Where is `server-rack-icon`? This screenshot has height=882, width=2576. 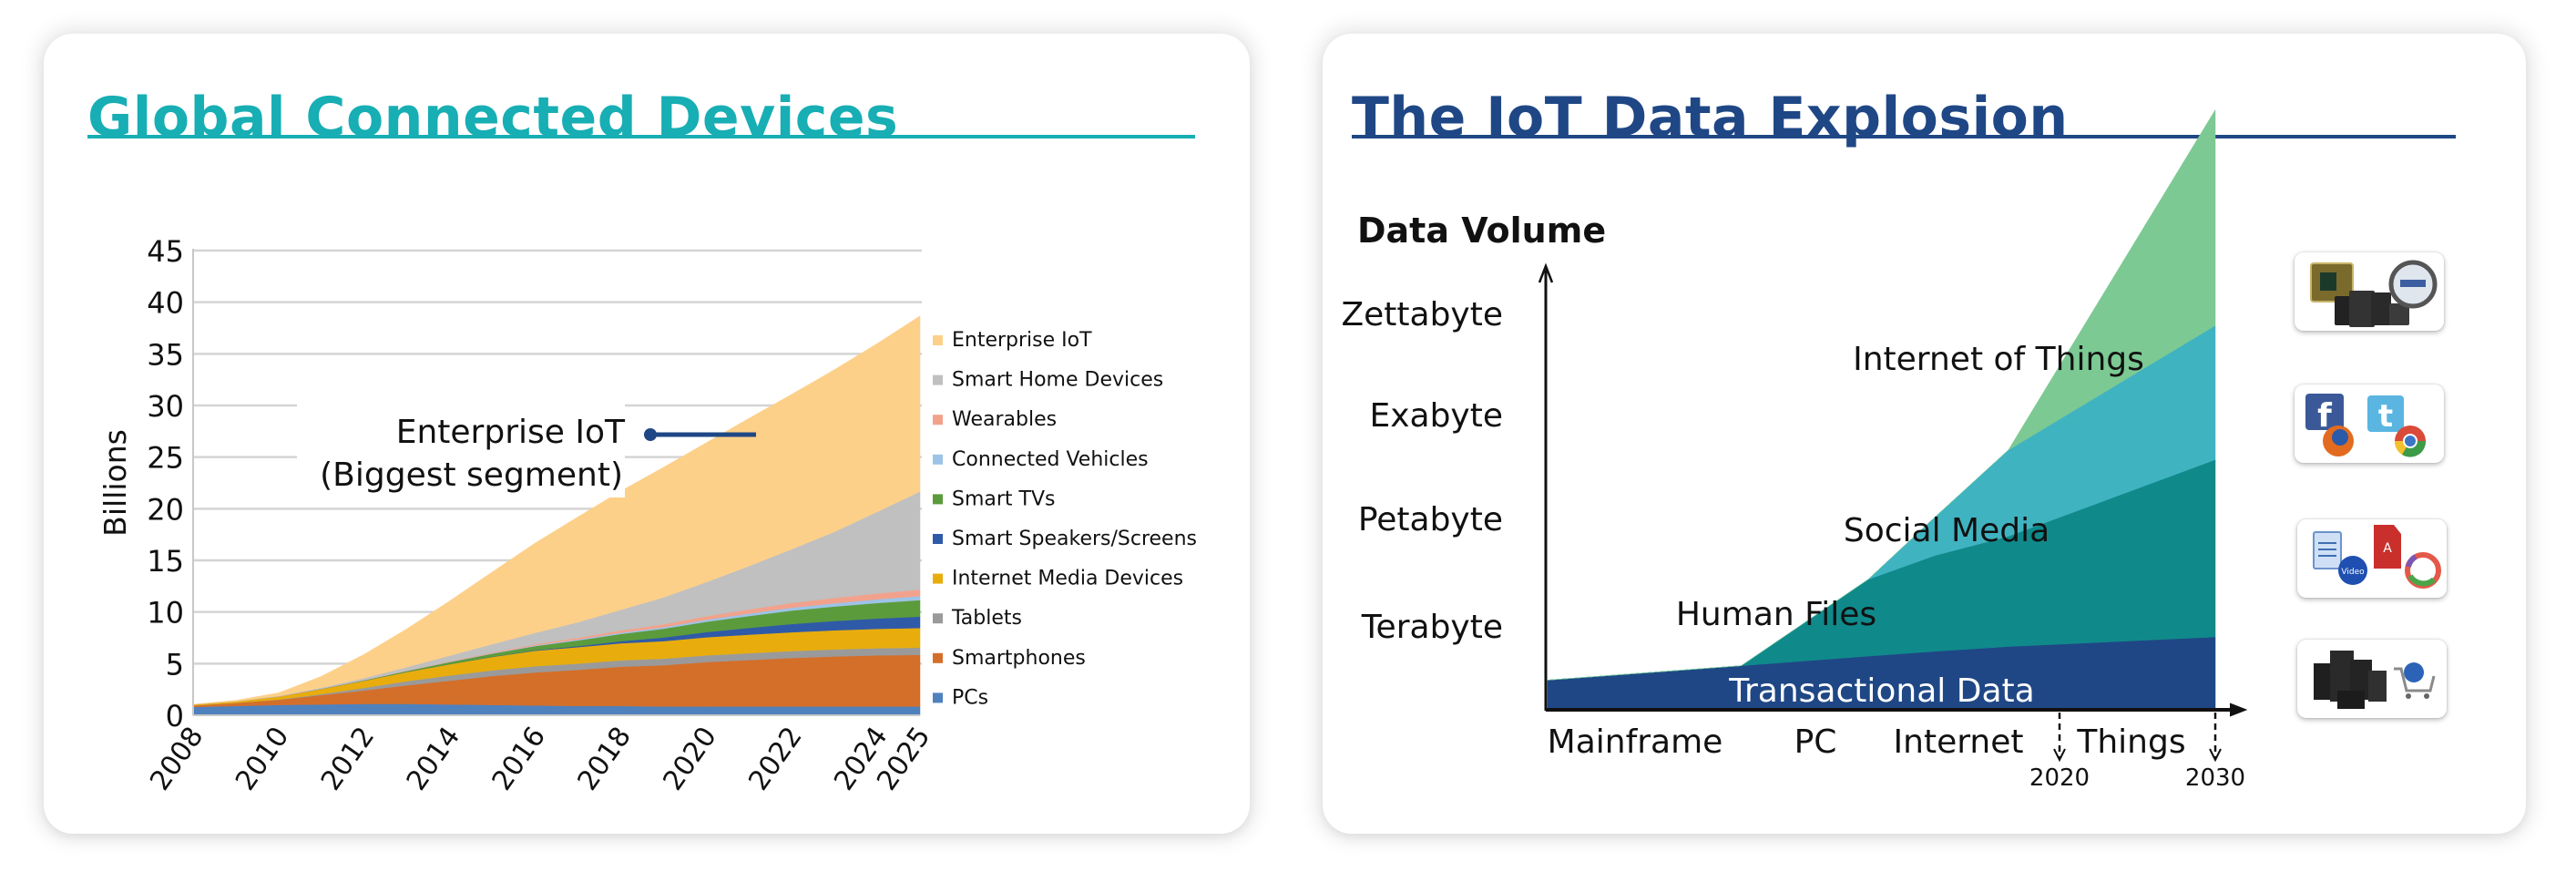
server-rack-icon is located at coordinates (2350, 680).